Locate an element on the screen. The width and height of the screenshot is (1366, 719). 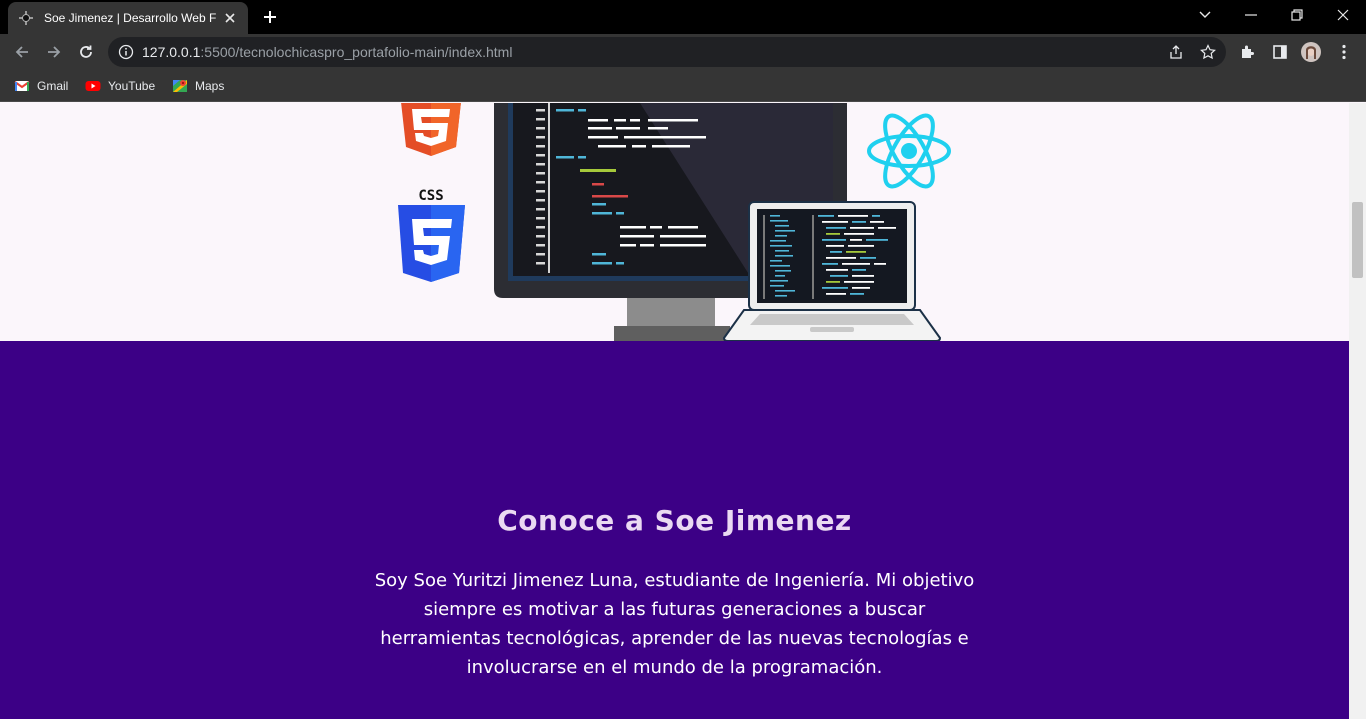
page-scrollbar is located at coordinates (1357, 411).